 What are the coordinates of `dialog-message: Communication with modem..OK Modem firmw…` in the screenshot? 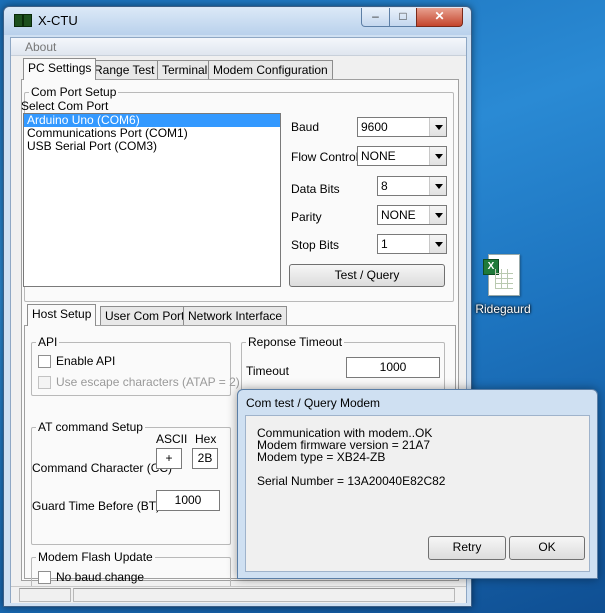 It's located at (351, 457).